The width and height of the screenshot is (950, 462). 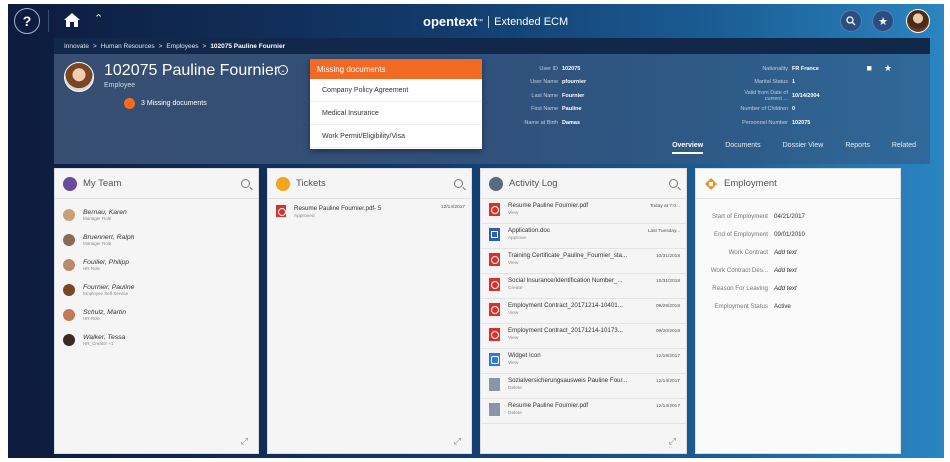 I want to click on tab-dossier-view: Dossier View, so click(x=803, y=148).